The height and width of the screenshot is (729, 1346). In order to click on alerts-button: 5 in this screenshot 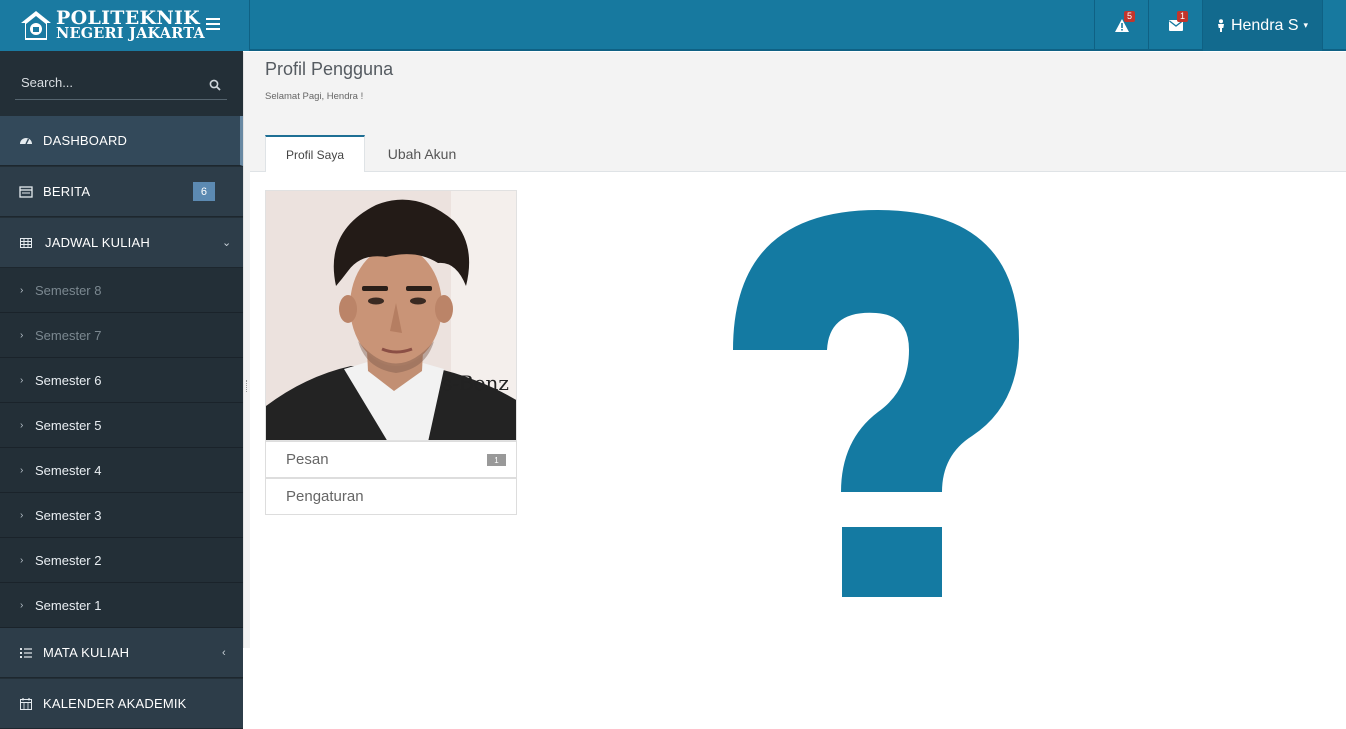, I will do `click(1121, 25)`.